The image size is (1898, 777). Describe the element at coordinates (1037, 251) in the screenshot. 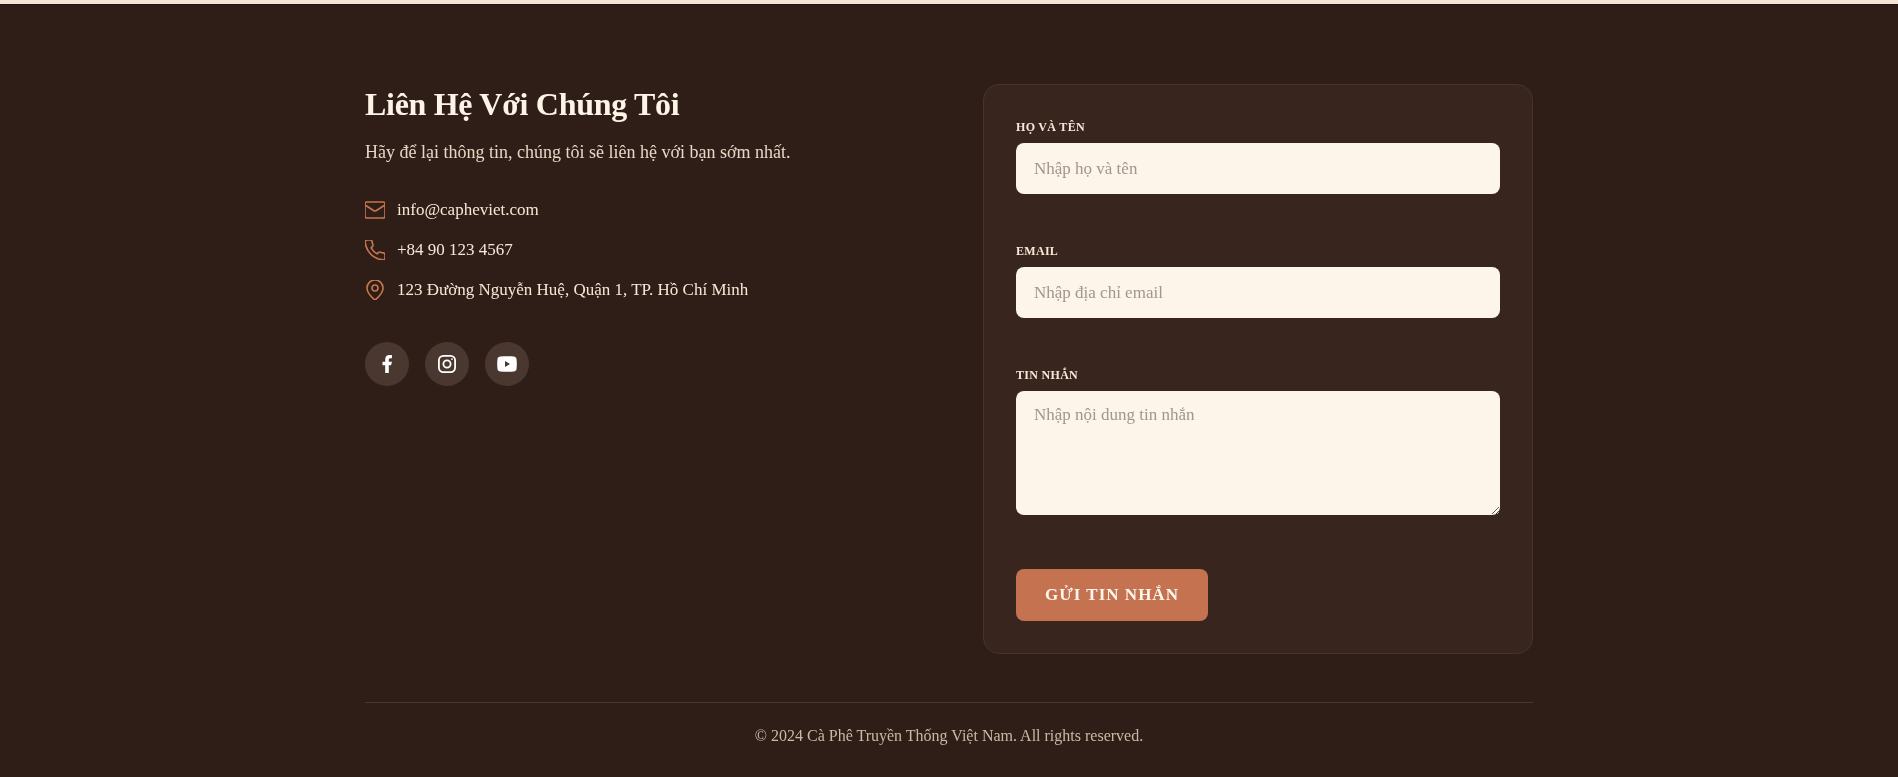

I see `field-label: EMAIL` at that location.